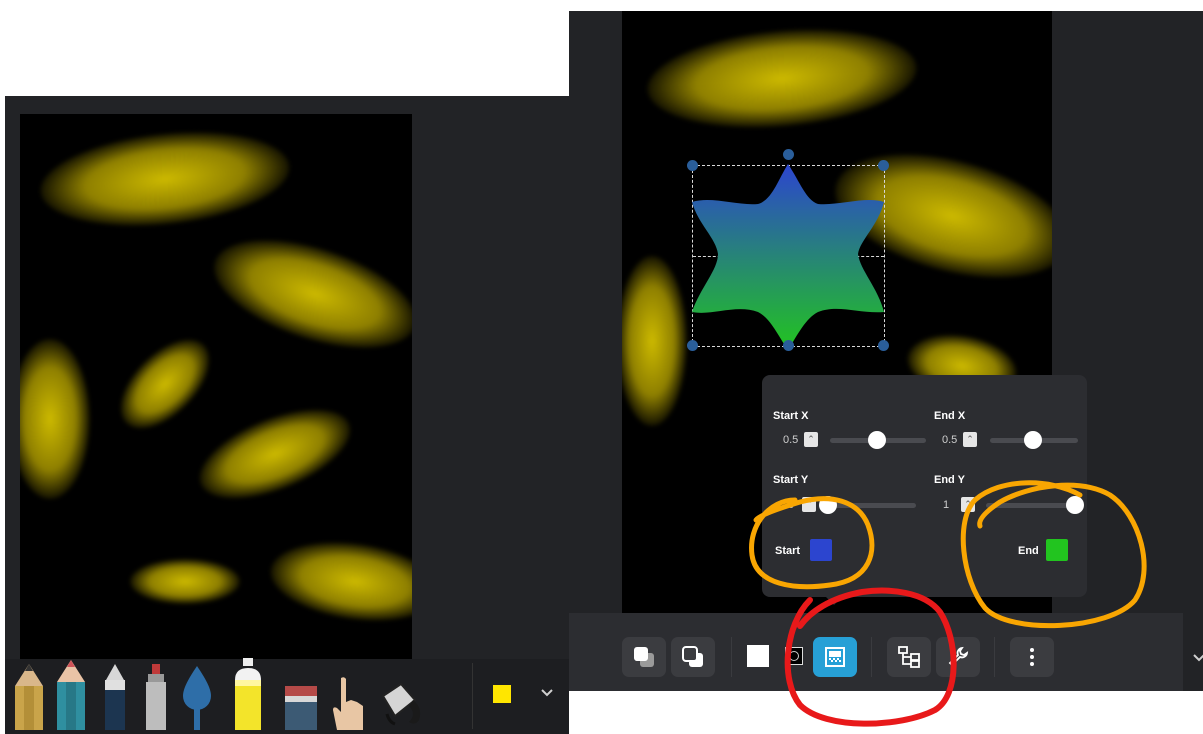  What do you see at coordinates (821, 550) in the screenshot?
I see `start-color-swatch` at bounding box center [821, 550].